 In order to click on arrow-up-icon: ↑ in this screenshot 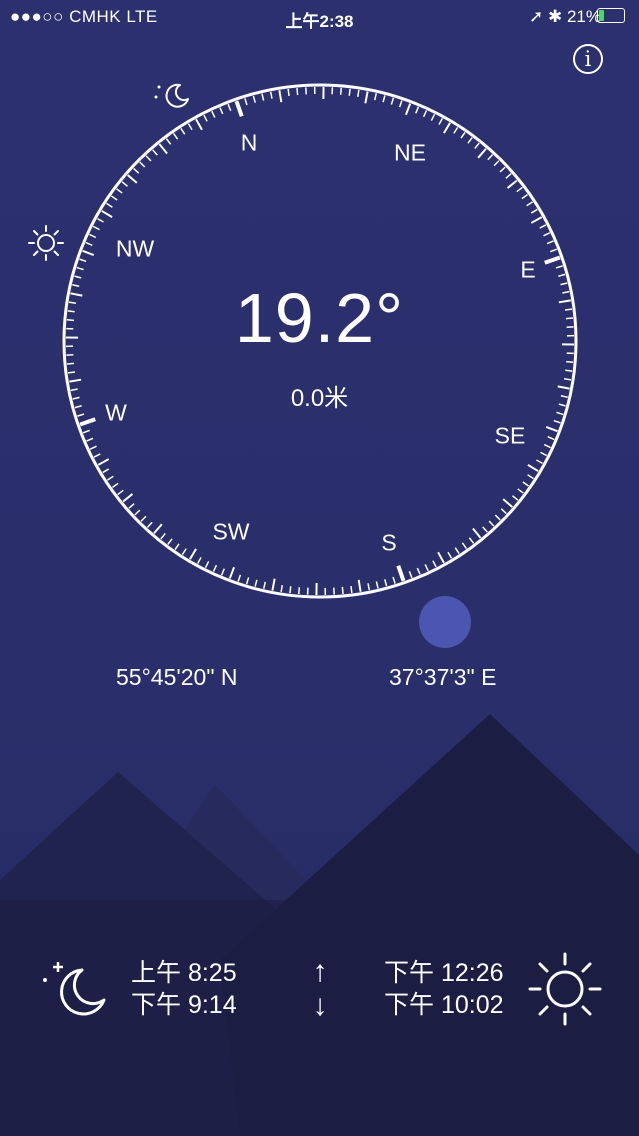, I will do `click(320, 971)`.